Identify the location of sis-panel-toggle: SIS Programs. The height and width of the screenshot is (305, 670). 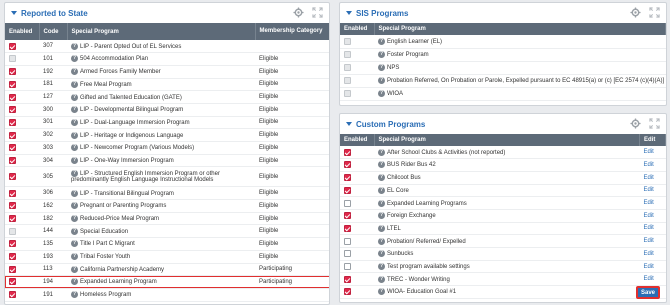
(377, 13).